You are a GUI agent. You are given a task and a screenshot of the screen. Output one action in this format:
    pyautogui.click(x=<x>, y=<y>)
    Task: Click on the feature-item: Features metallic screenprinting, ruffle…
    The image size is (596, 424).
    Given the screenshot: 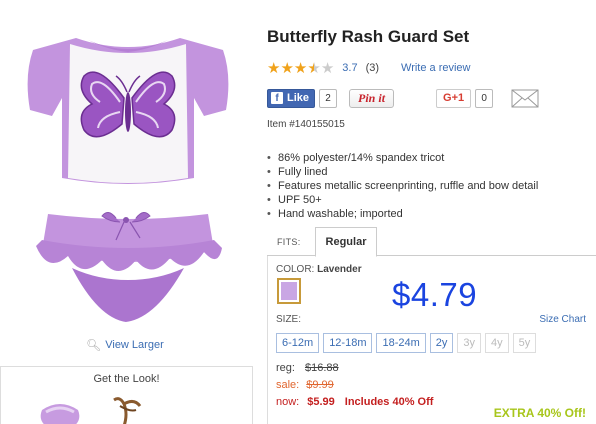 What is the action you would take?
    pyautogui.click(x=402, y=186)
    